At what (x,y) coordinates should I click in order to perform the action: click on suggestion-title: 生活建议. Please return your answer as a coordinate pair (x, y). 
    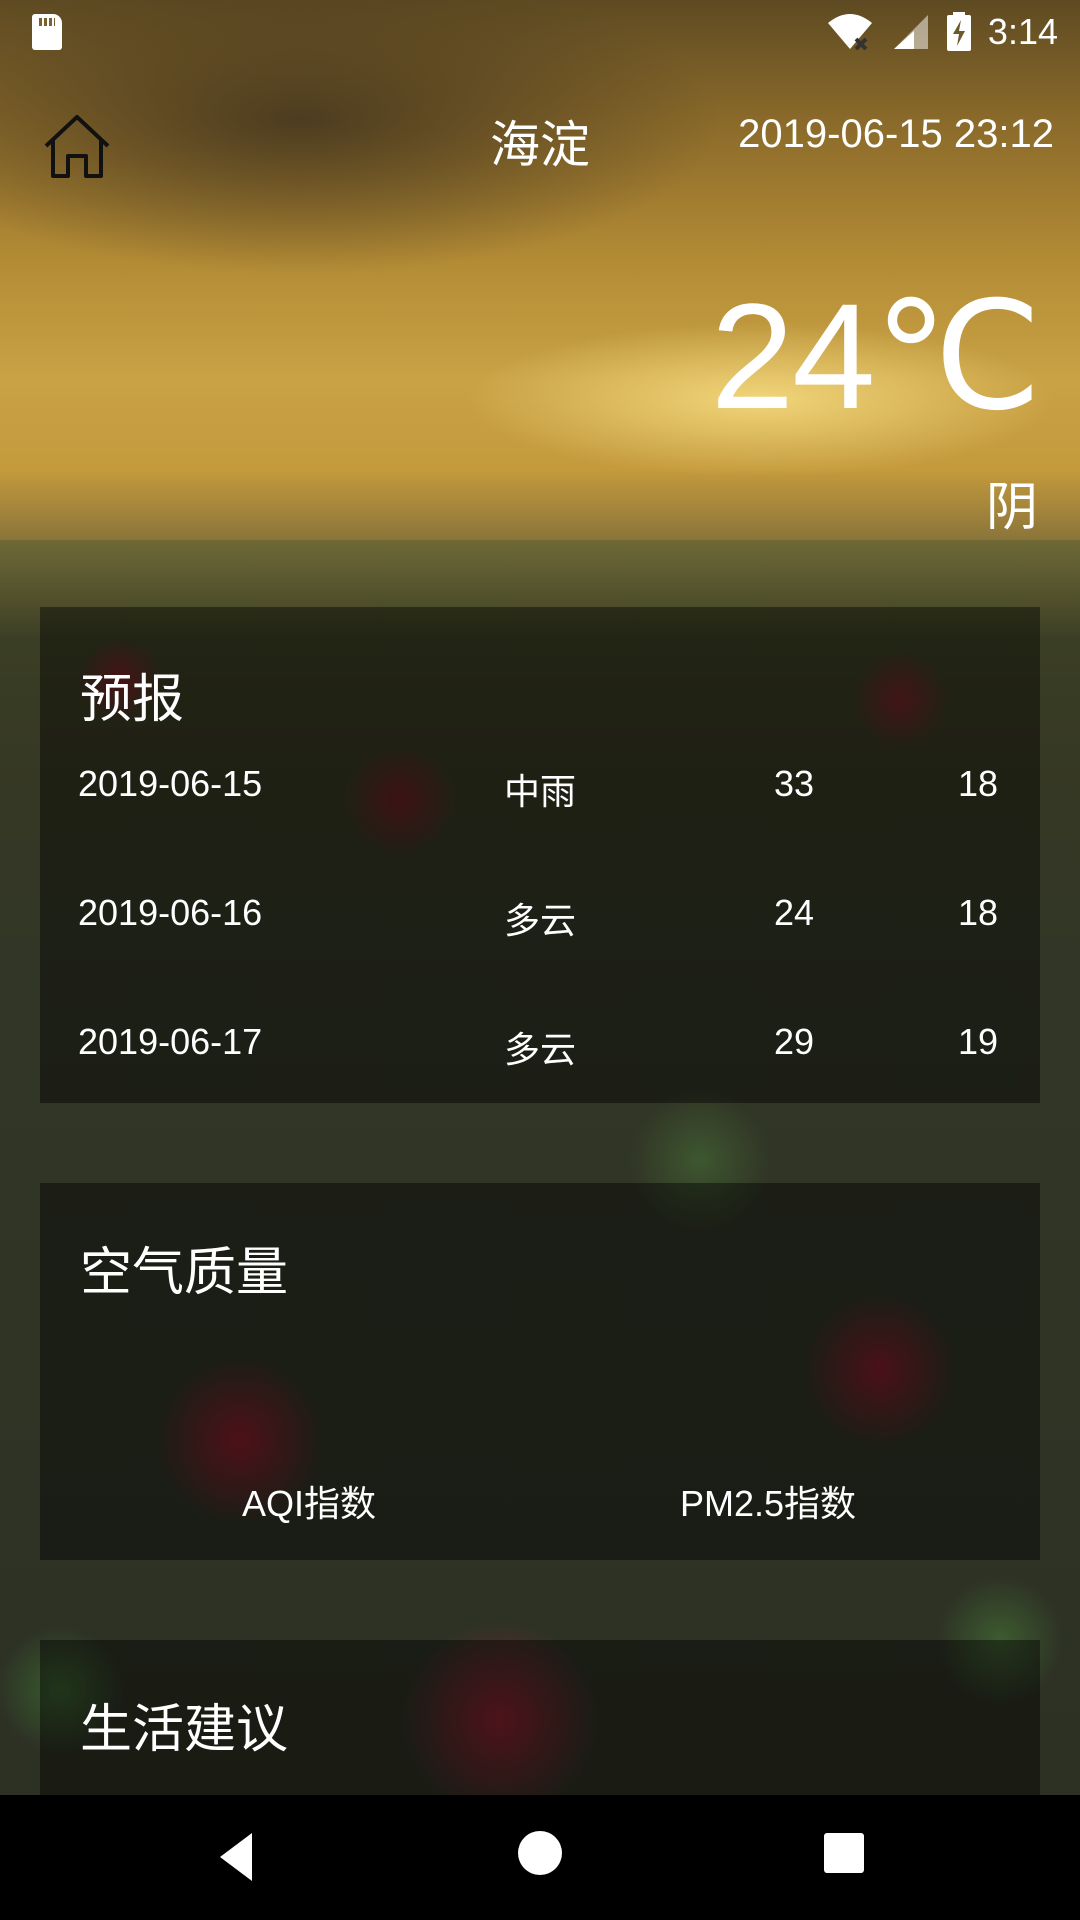
    Looking at the image, I should click on (184, 1730).